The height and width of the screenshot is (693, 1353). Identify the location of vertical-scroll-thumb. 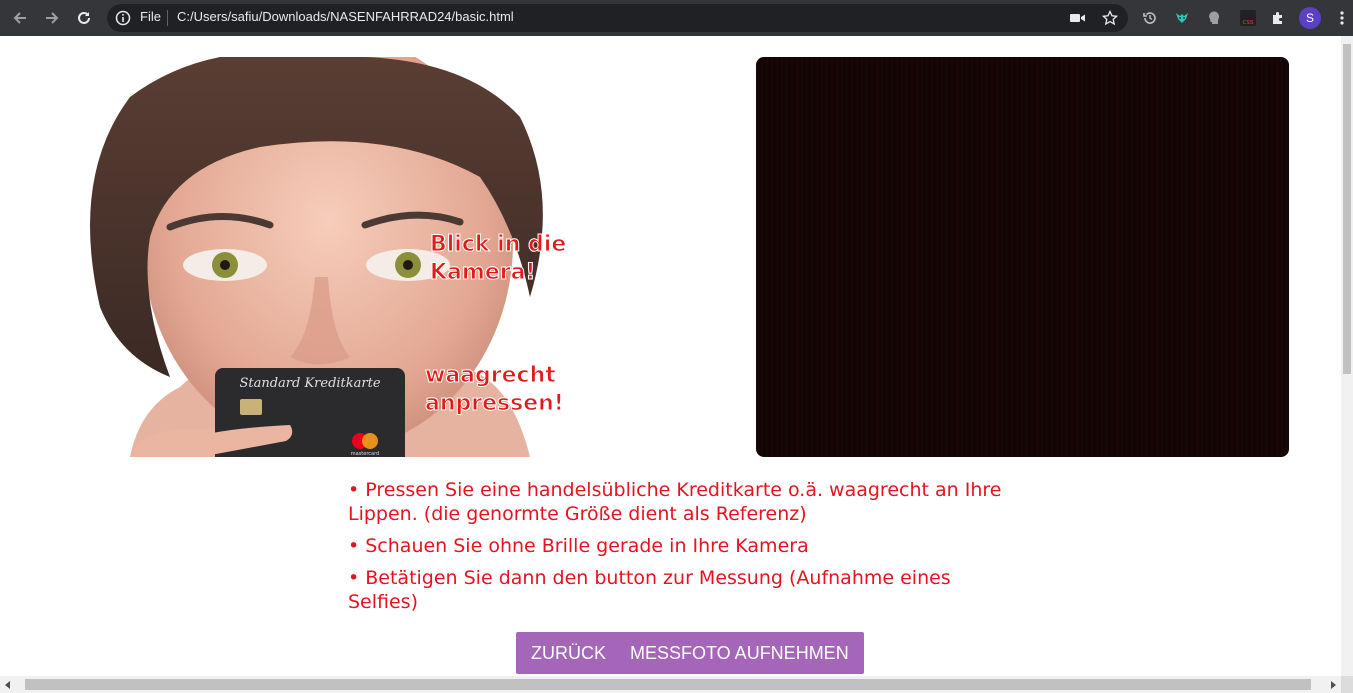
(1347, 209).